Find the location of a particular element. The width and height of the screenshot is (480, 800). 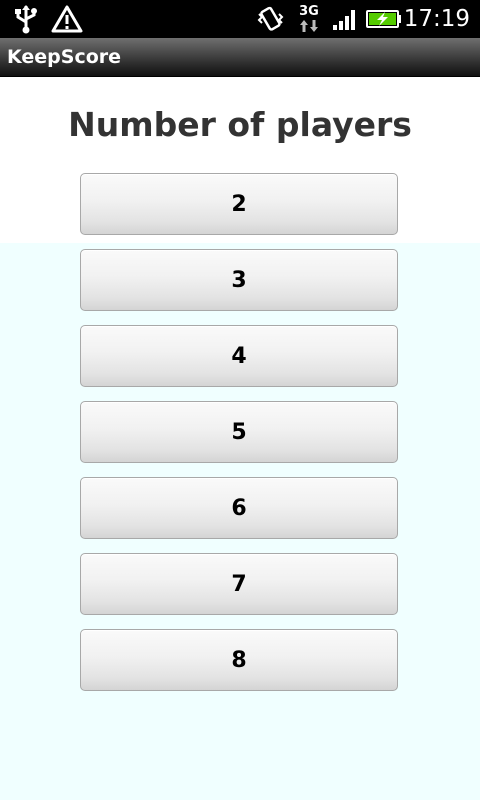

button-label: 4 is located at coordinates (239, 356).